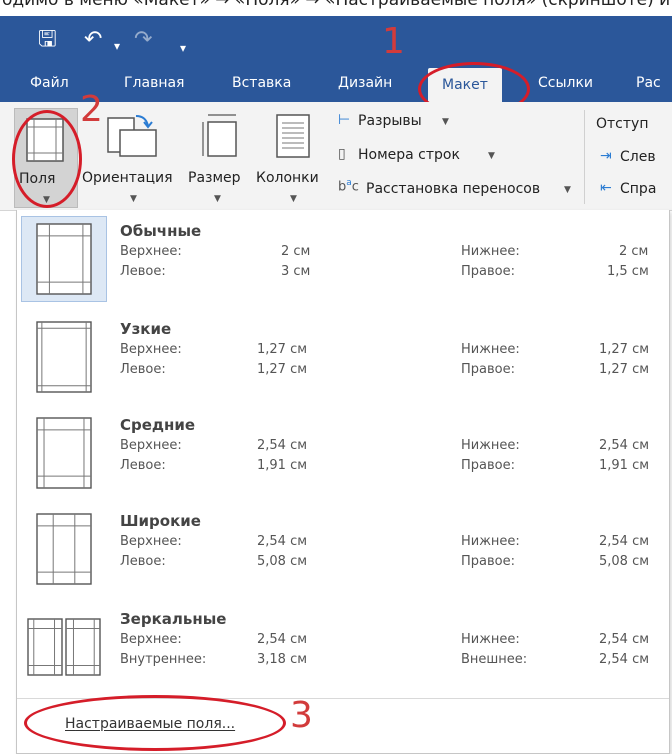  I want to click on preset-name: Обычные, so click(161, 231).